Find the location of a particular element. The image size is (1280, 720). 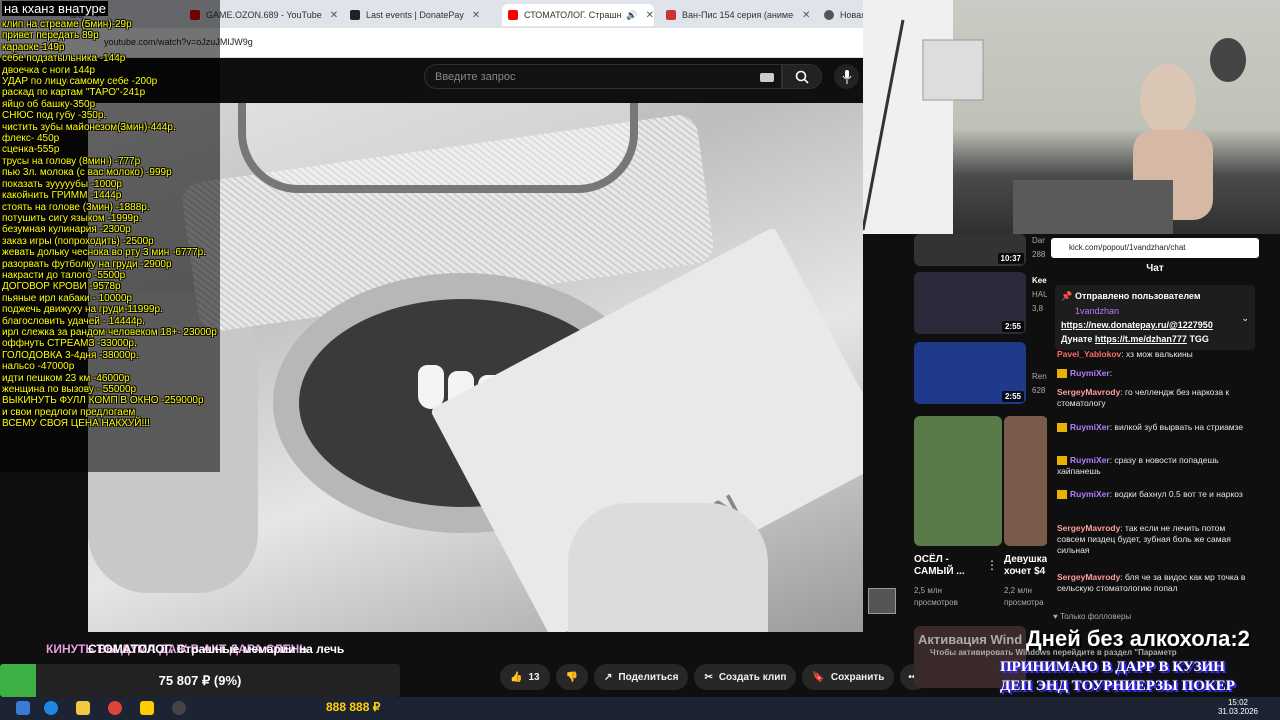

streamer-avatar-thumb is located at coordinates (882, 601).